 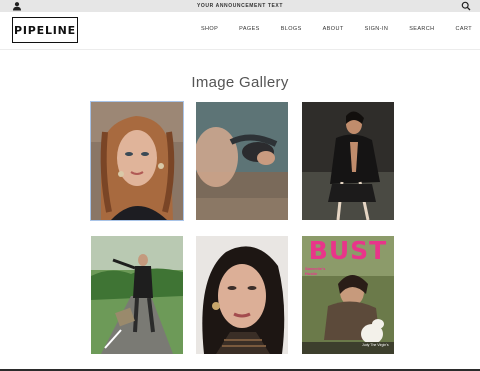 I want to click on gallery-title: Image Gallery, so click(x=240, y=82).